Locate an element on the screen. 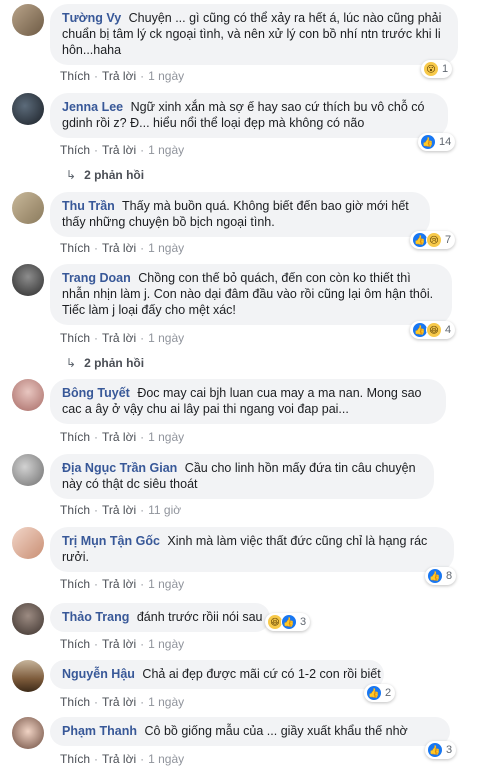 The image size is (491, 777). reaction-badge: 👍 14 is located at coordinates (437, 142).